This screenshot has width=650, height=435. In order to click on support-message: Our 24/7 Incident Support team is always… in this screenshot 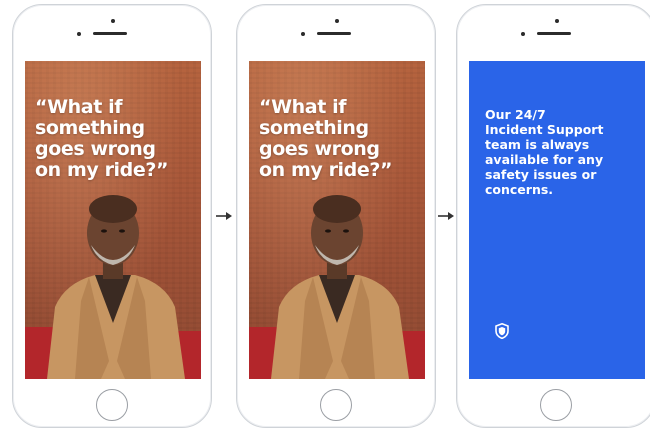, I will do `click(560, 152)`.